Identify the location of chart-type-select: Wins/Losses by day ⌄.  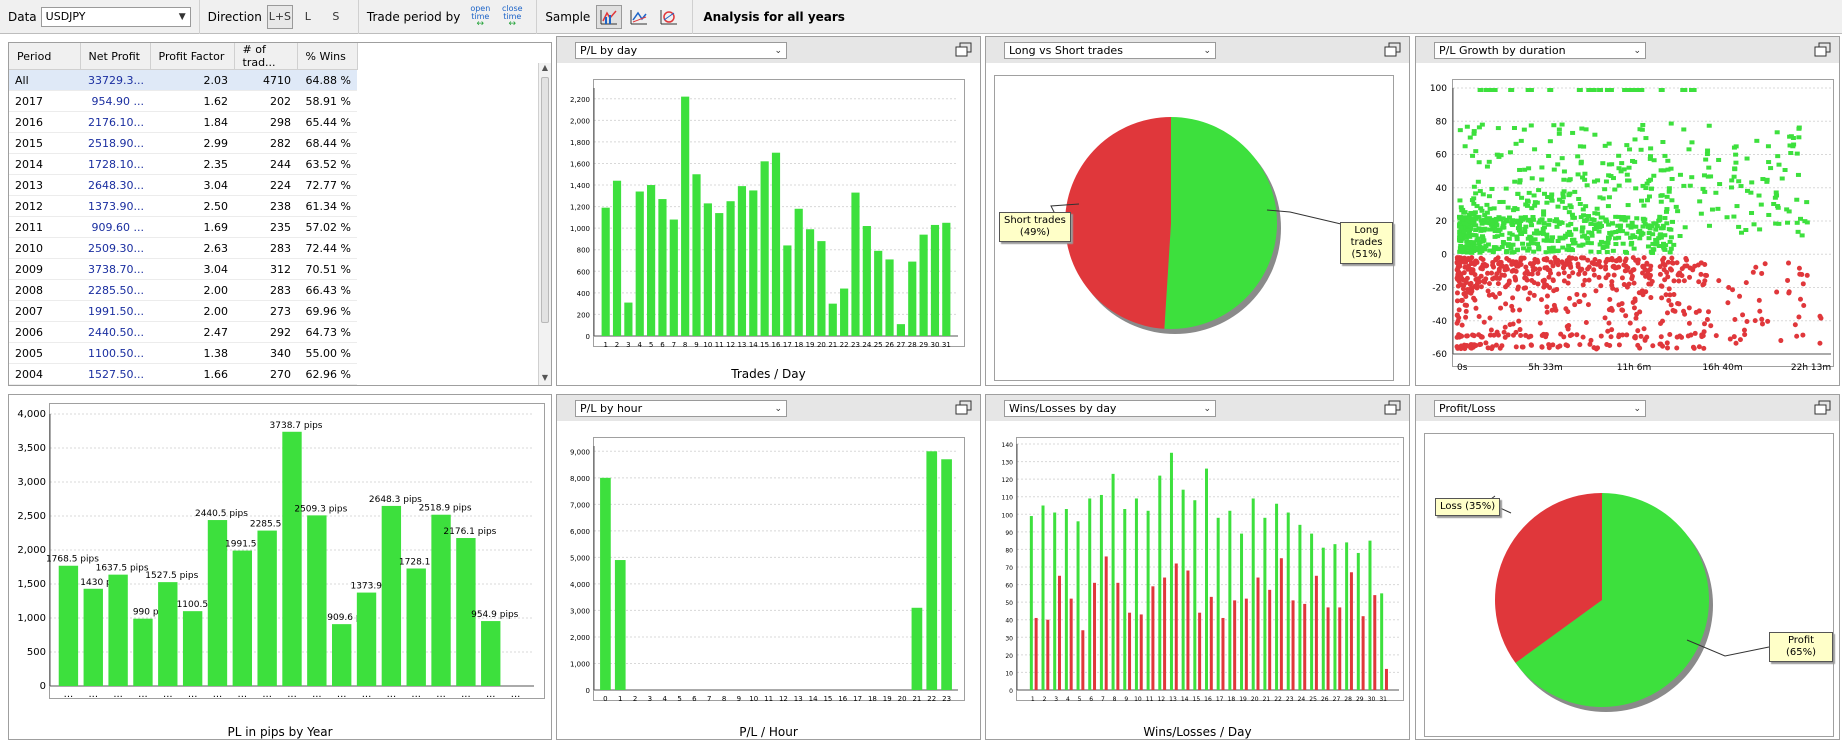
(1110, 408).